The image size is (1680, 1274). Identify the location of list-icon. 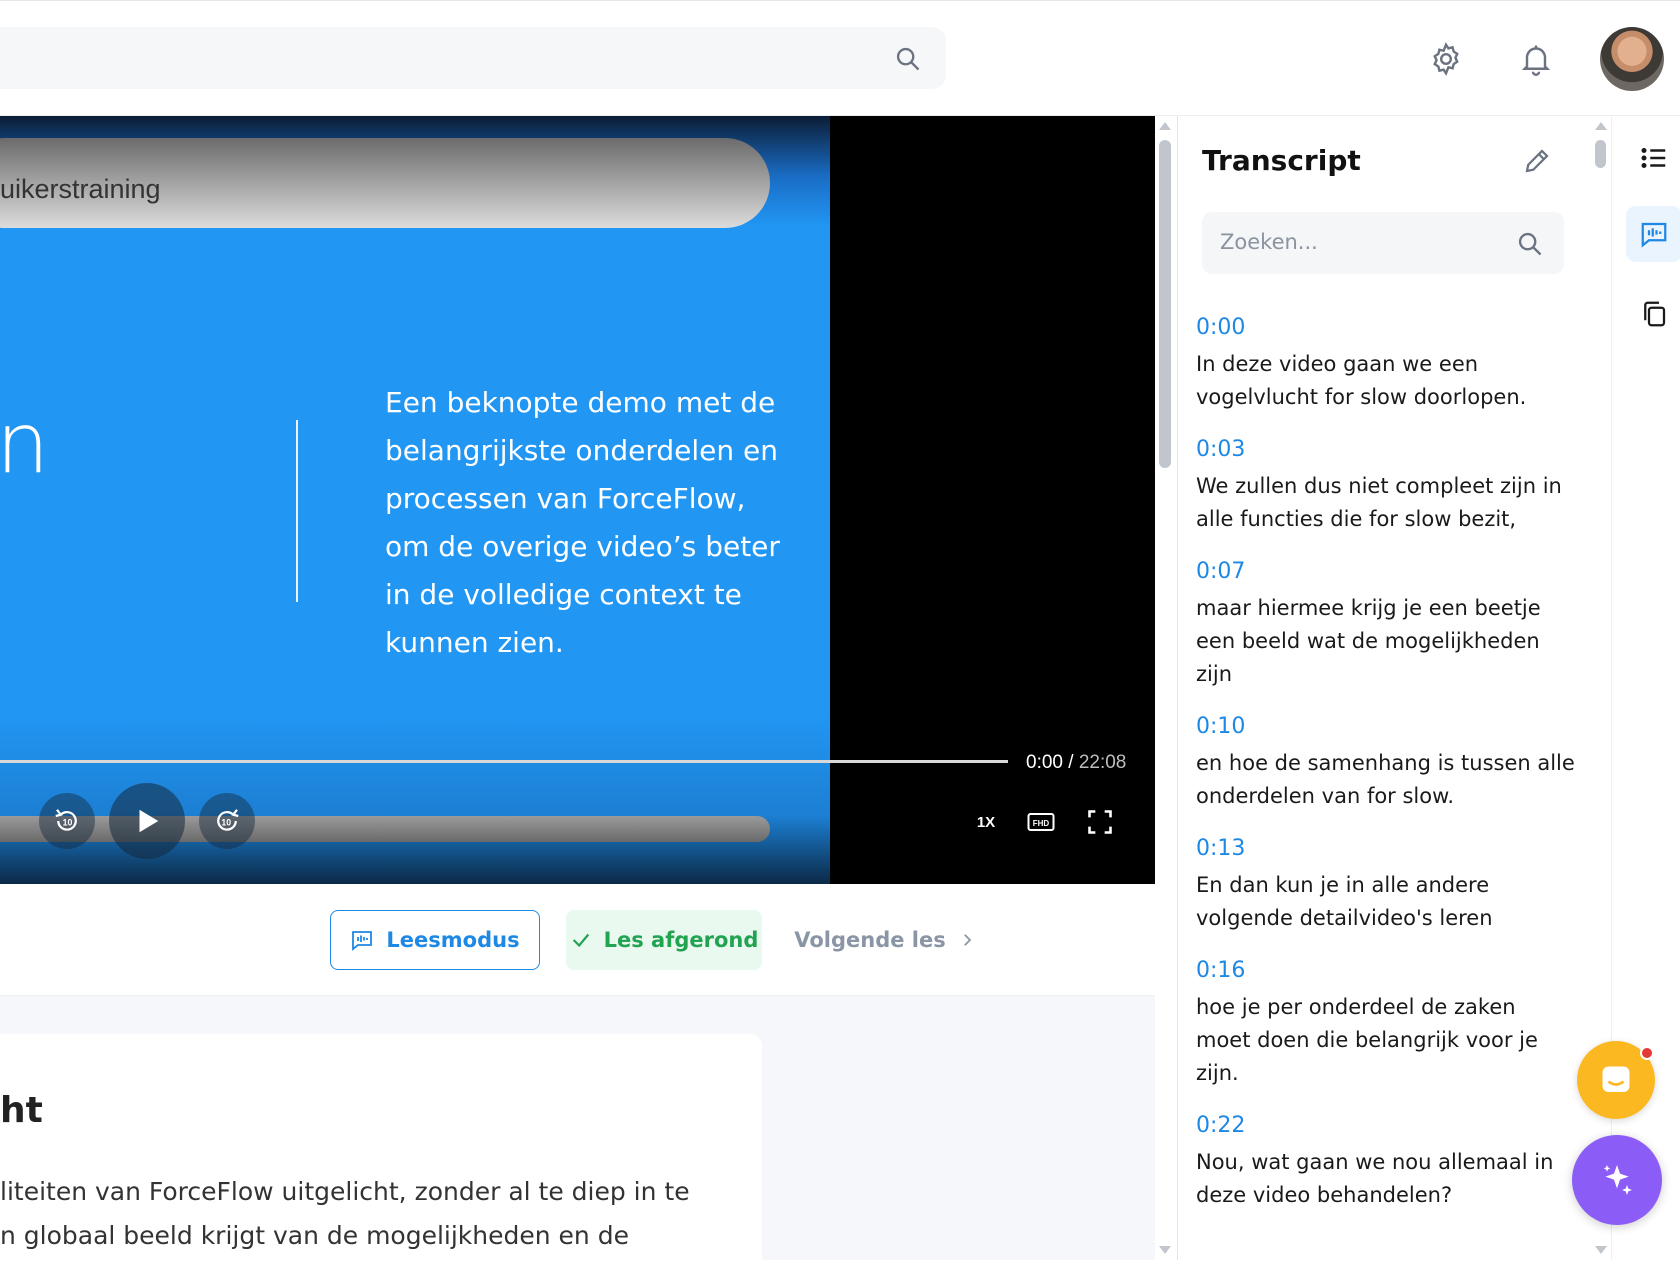
(1653, 158).